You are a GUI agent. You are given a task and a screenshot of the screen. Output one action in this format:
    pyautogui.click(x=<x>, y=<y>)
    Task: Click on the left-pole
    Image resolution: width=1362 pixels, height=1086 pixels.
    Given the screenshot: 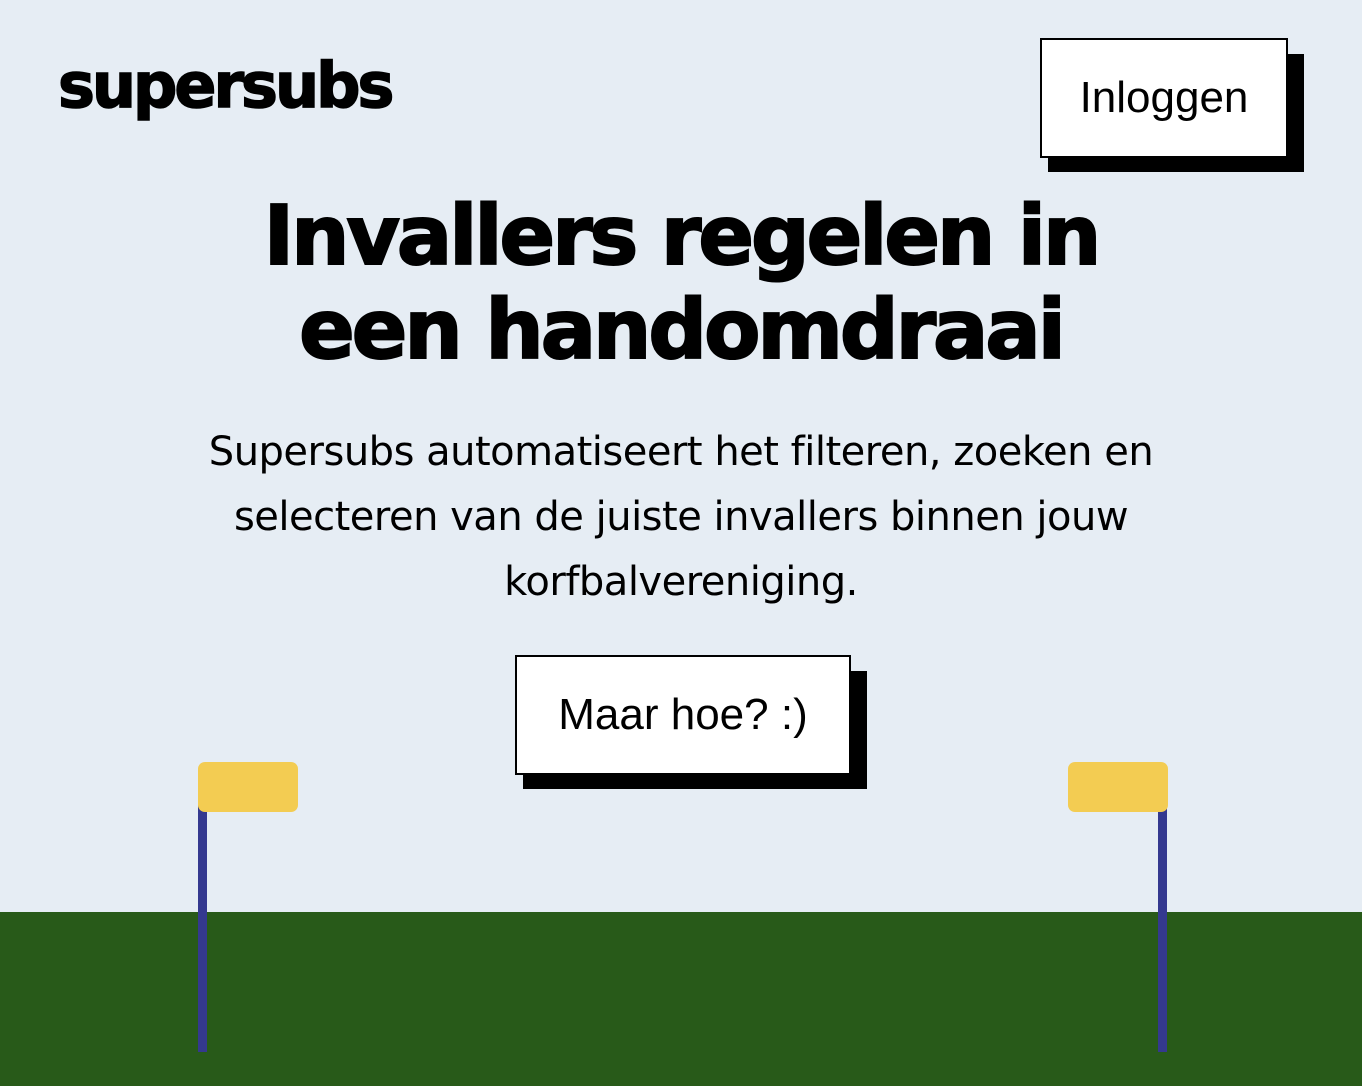 What is the action you would take?
    pyautogui.click(x=202, y=926)
    